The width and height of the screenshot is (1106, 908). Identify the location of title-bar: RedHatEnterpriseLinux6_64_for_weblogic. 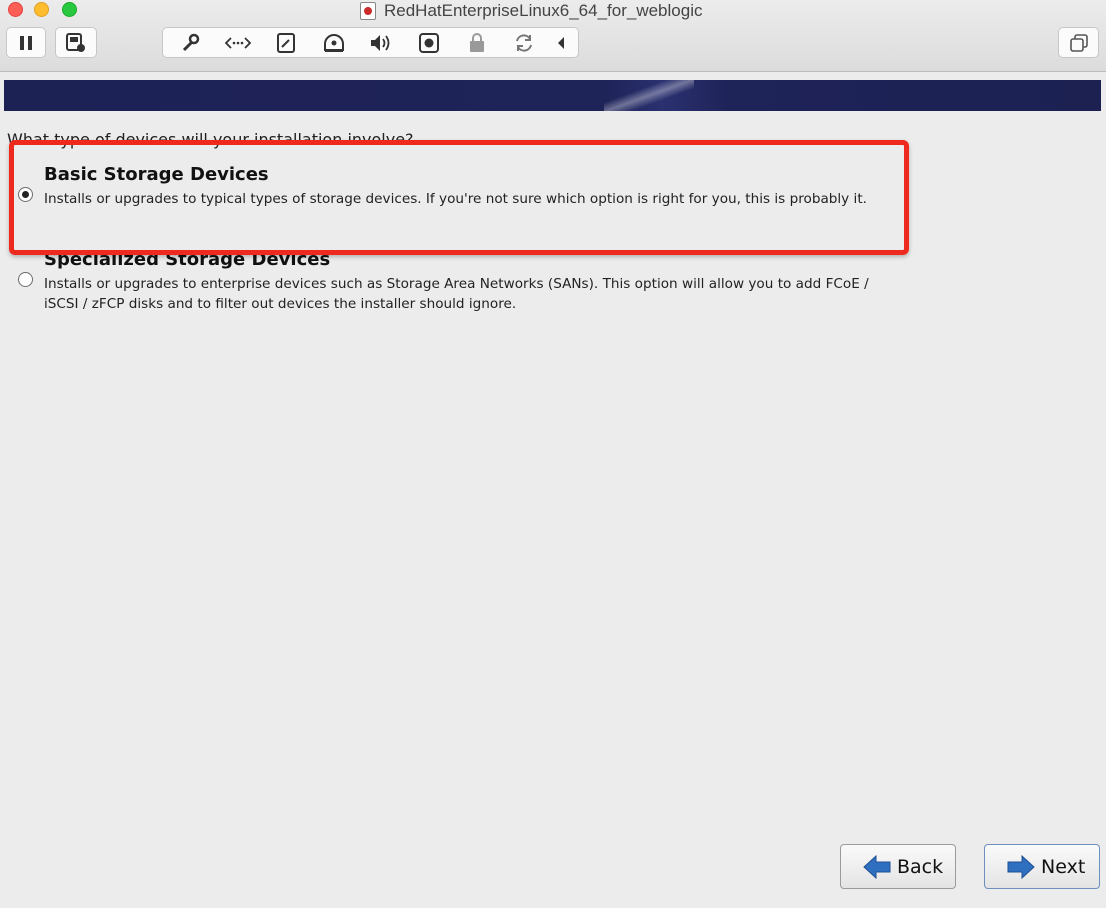
(553, 36).